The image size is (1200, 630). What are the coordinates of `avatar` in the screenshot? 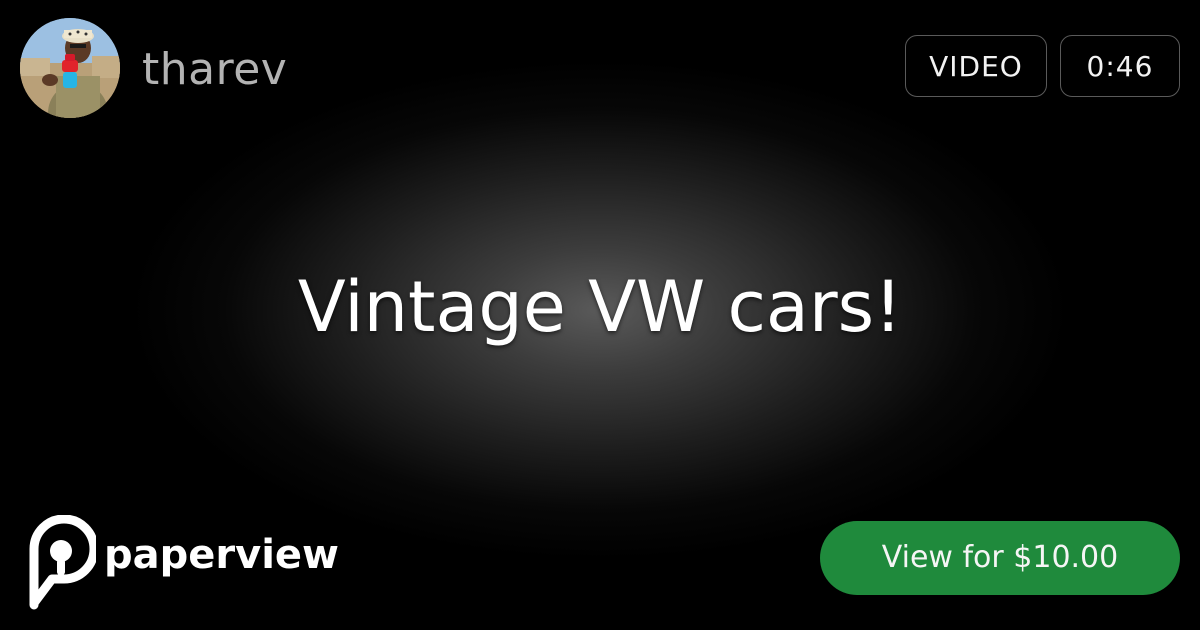 It's located at (70, 68).